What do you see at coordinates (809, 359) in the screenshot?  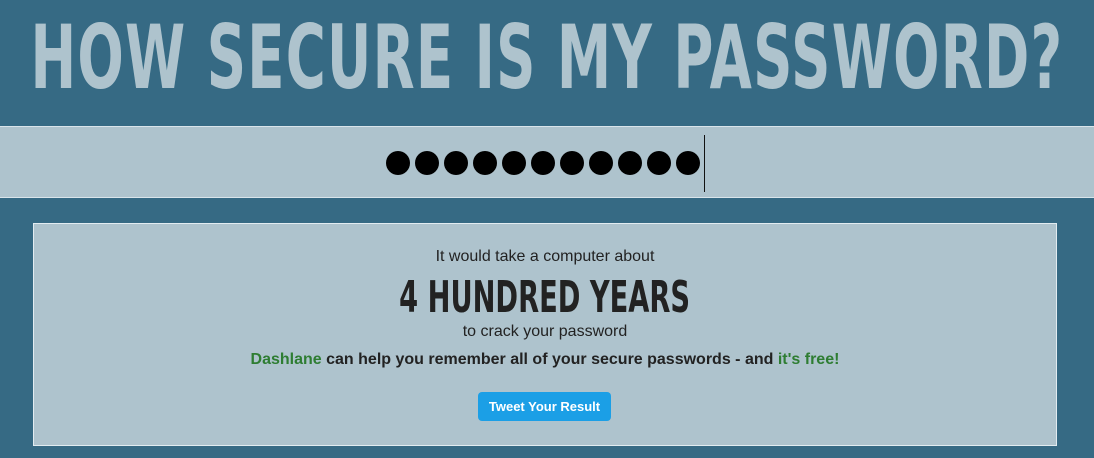 I see `free-link: it's free!` at bounding box center [809, 359].